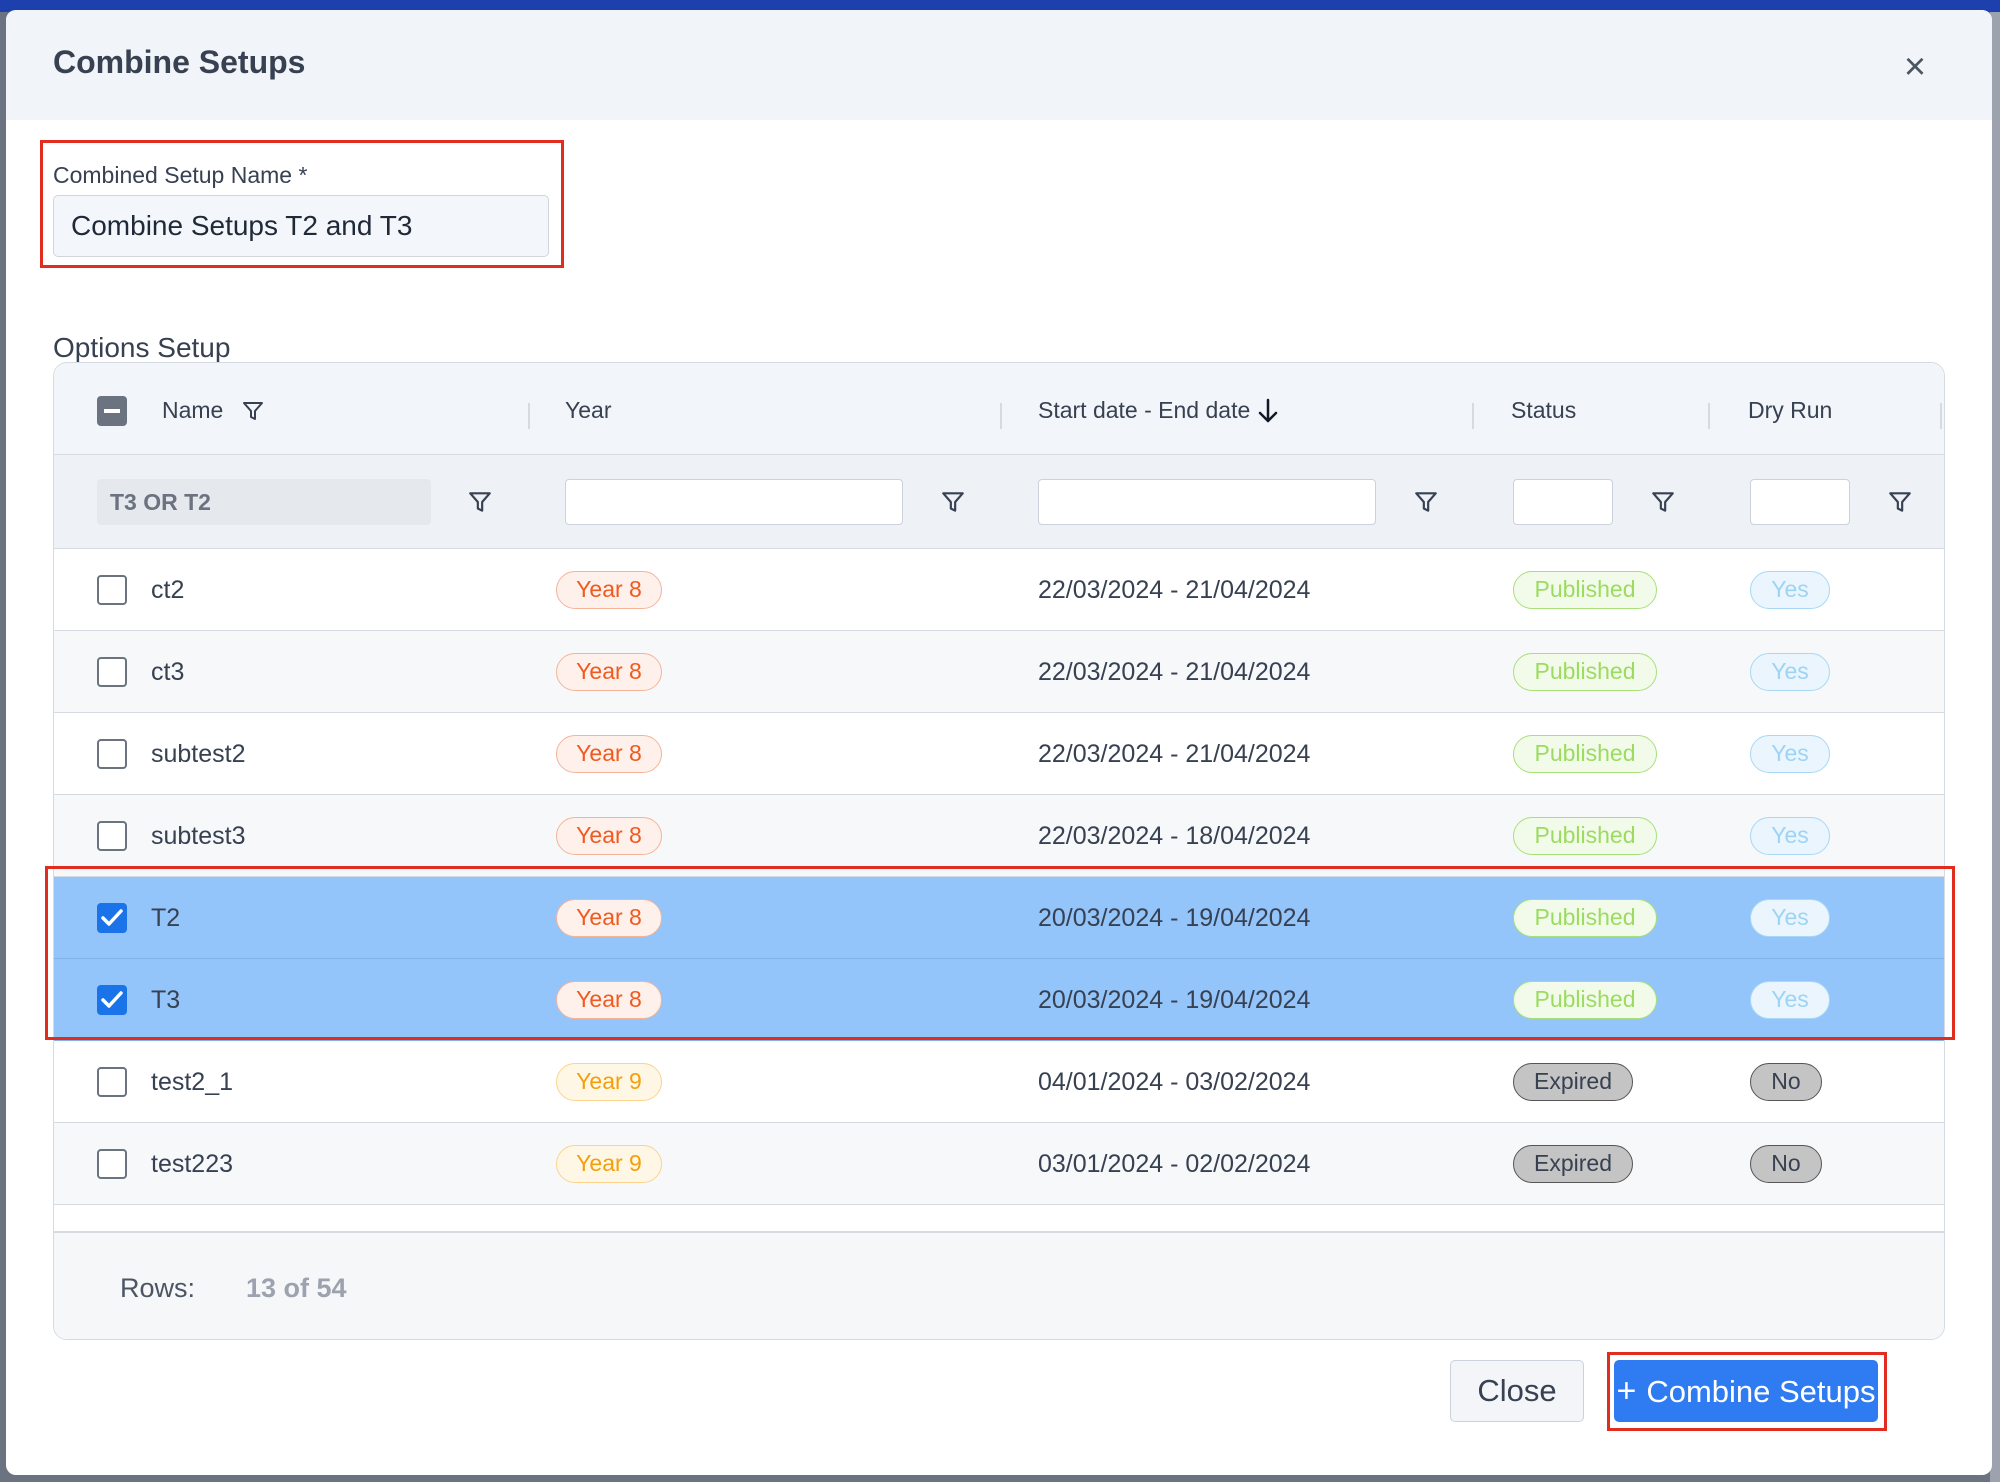 Image resolution: width=2000 pixels, height=1482 pixels. What do you see at coordinates (179, 62) in the screenshot?
I see `dialog-title: Combine Setups` at bounding box center [179, 62].